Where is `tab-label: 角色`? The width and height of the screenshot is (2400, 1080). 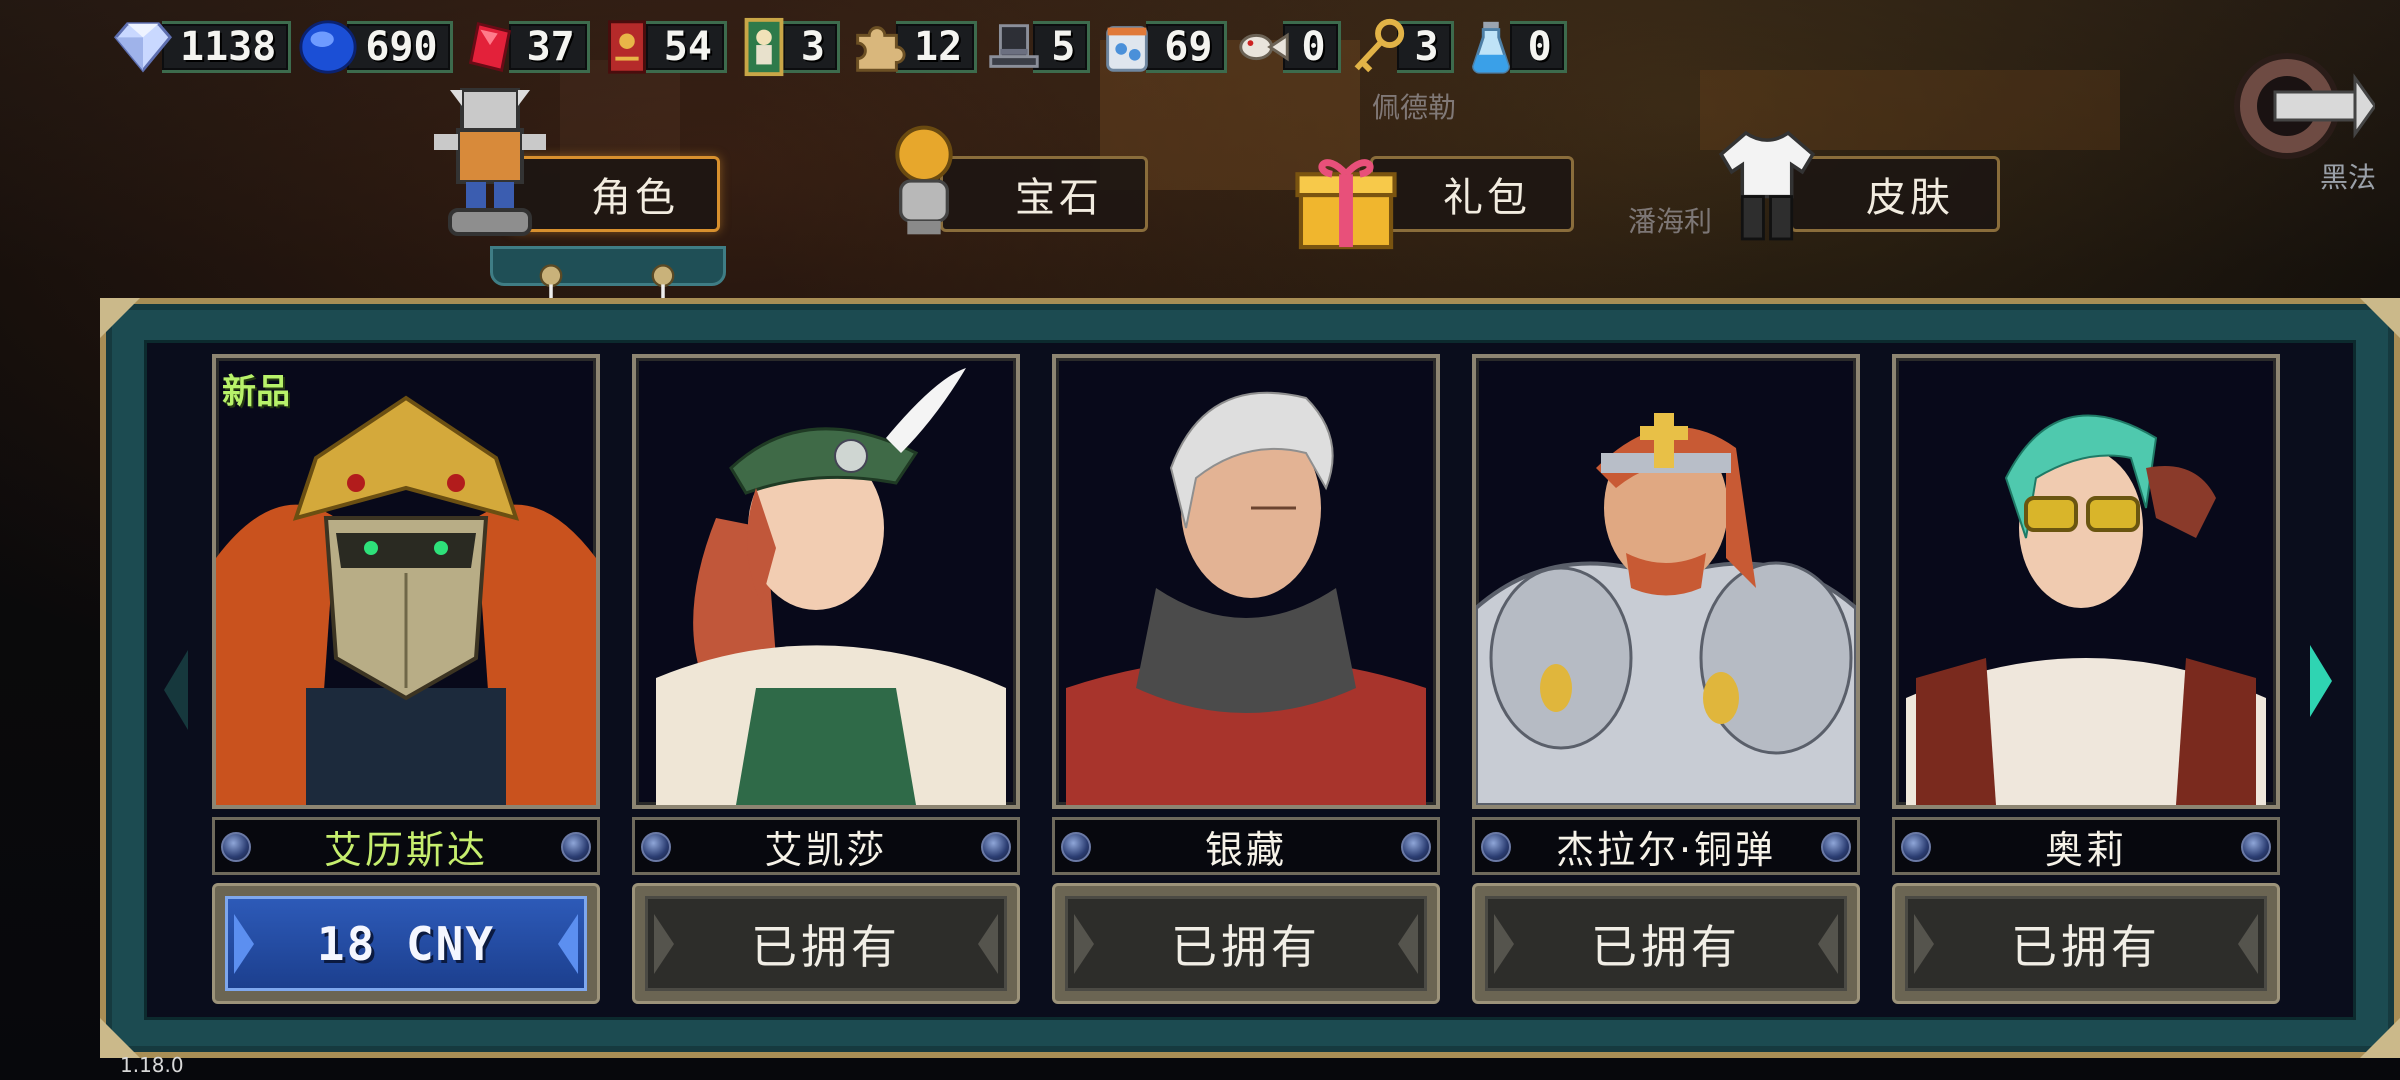 tab-label: 角色 is located at coordinates (635, 198).